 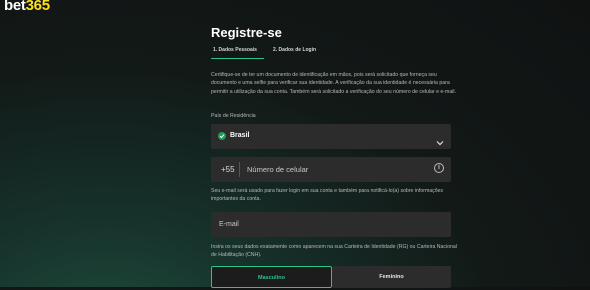 What do you see at coordinates (439, 168) in the screenshot?
I see `info-icon: i` at bounding box center [439, 168].